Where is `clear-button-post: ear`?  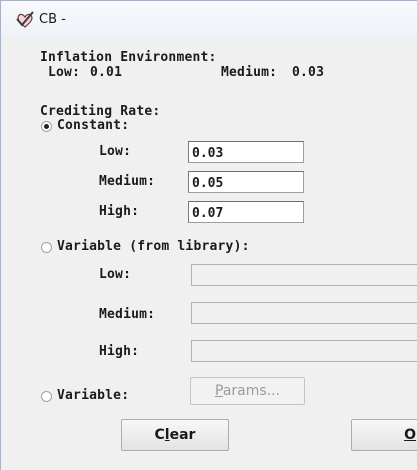
clear-button-post: ear is located at coordinates (182, 435).